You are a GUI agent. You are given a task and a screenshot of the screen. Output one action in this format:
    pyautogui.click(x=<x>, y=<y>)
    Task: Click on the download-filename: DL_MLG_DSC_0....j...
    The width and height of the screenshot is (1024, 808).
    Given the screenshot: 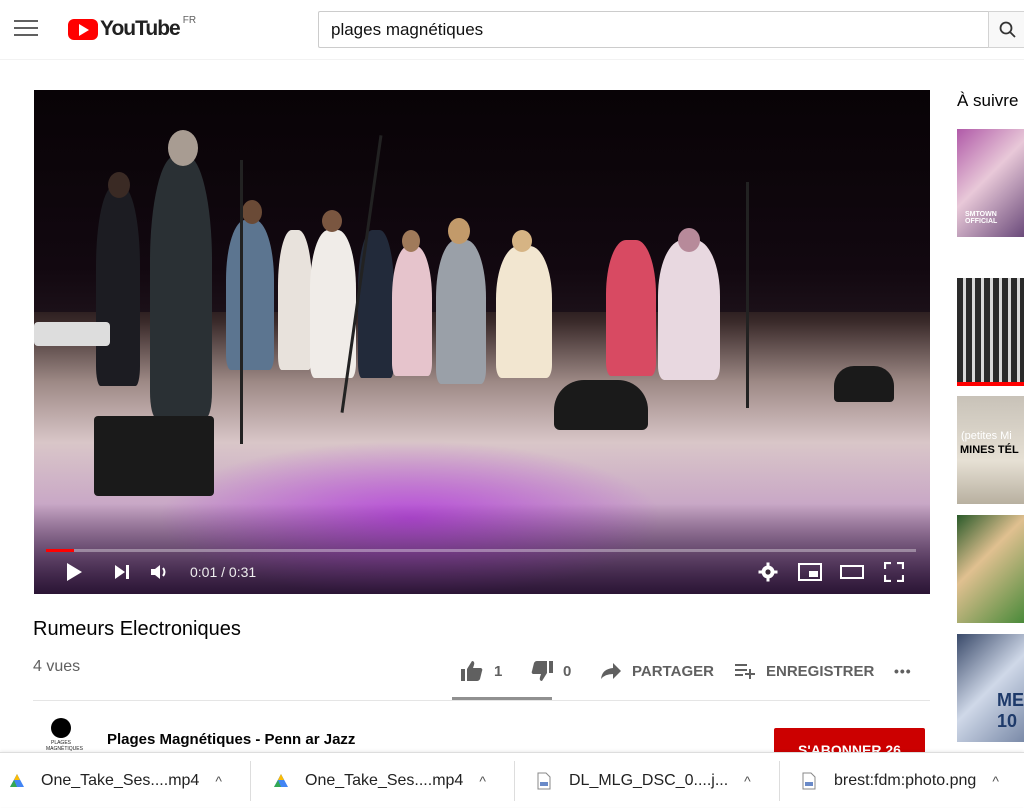 What is the action you would take?
    pyautogui.click(x=649, y=780)
    